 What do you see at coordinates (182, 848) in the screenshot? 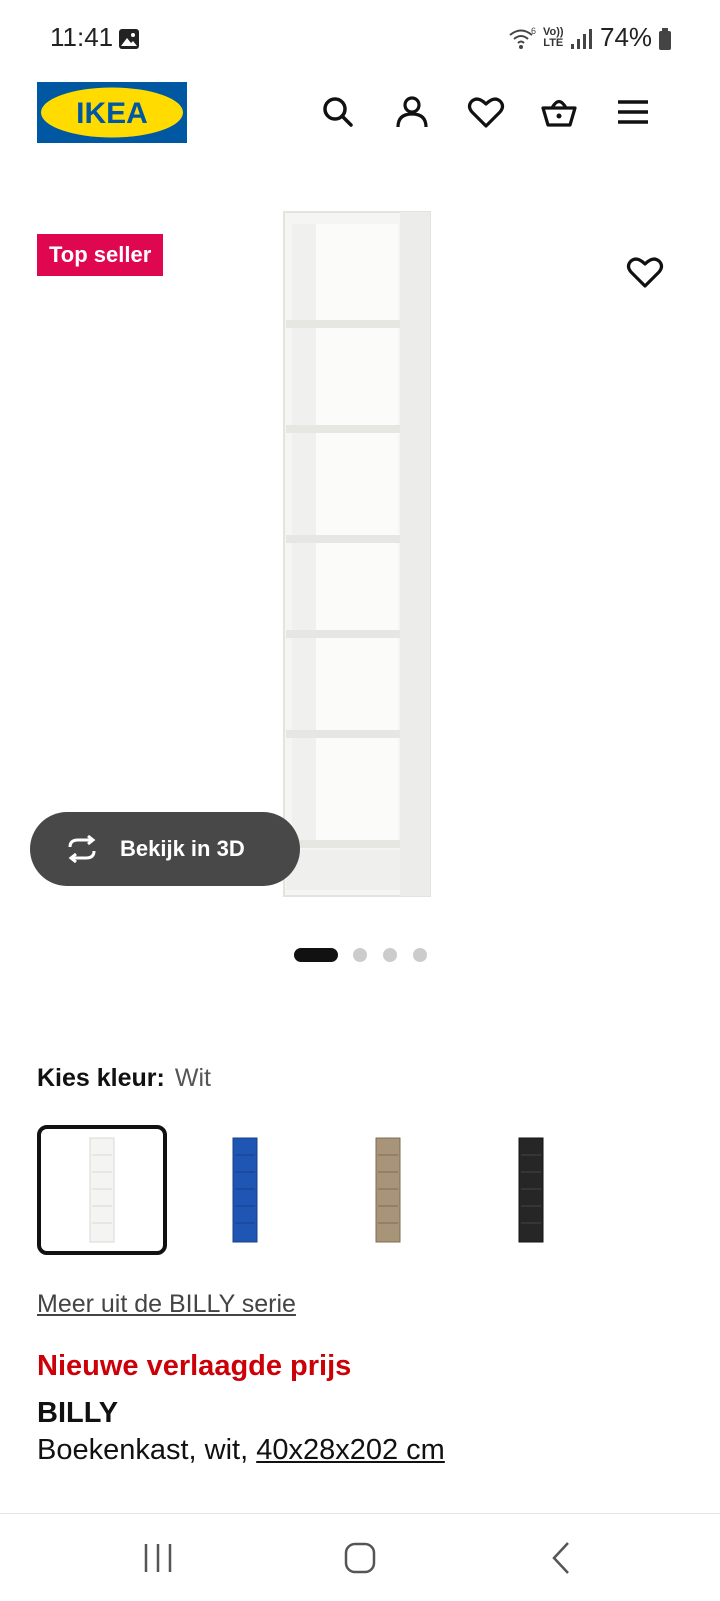
I see `view-in-3d-label: Bekijk in 3D` at bounding box center [182, 848].